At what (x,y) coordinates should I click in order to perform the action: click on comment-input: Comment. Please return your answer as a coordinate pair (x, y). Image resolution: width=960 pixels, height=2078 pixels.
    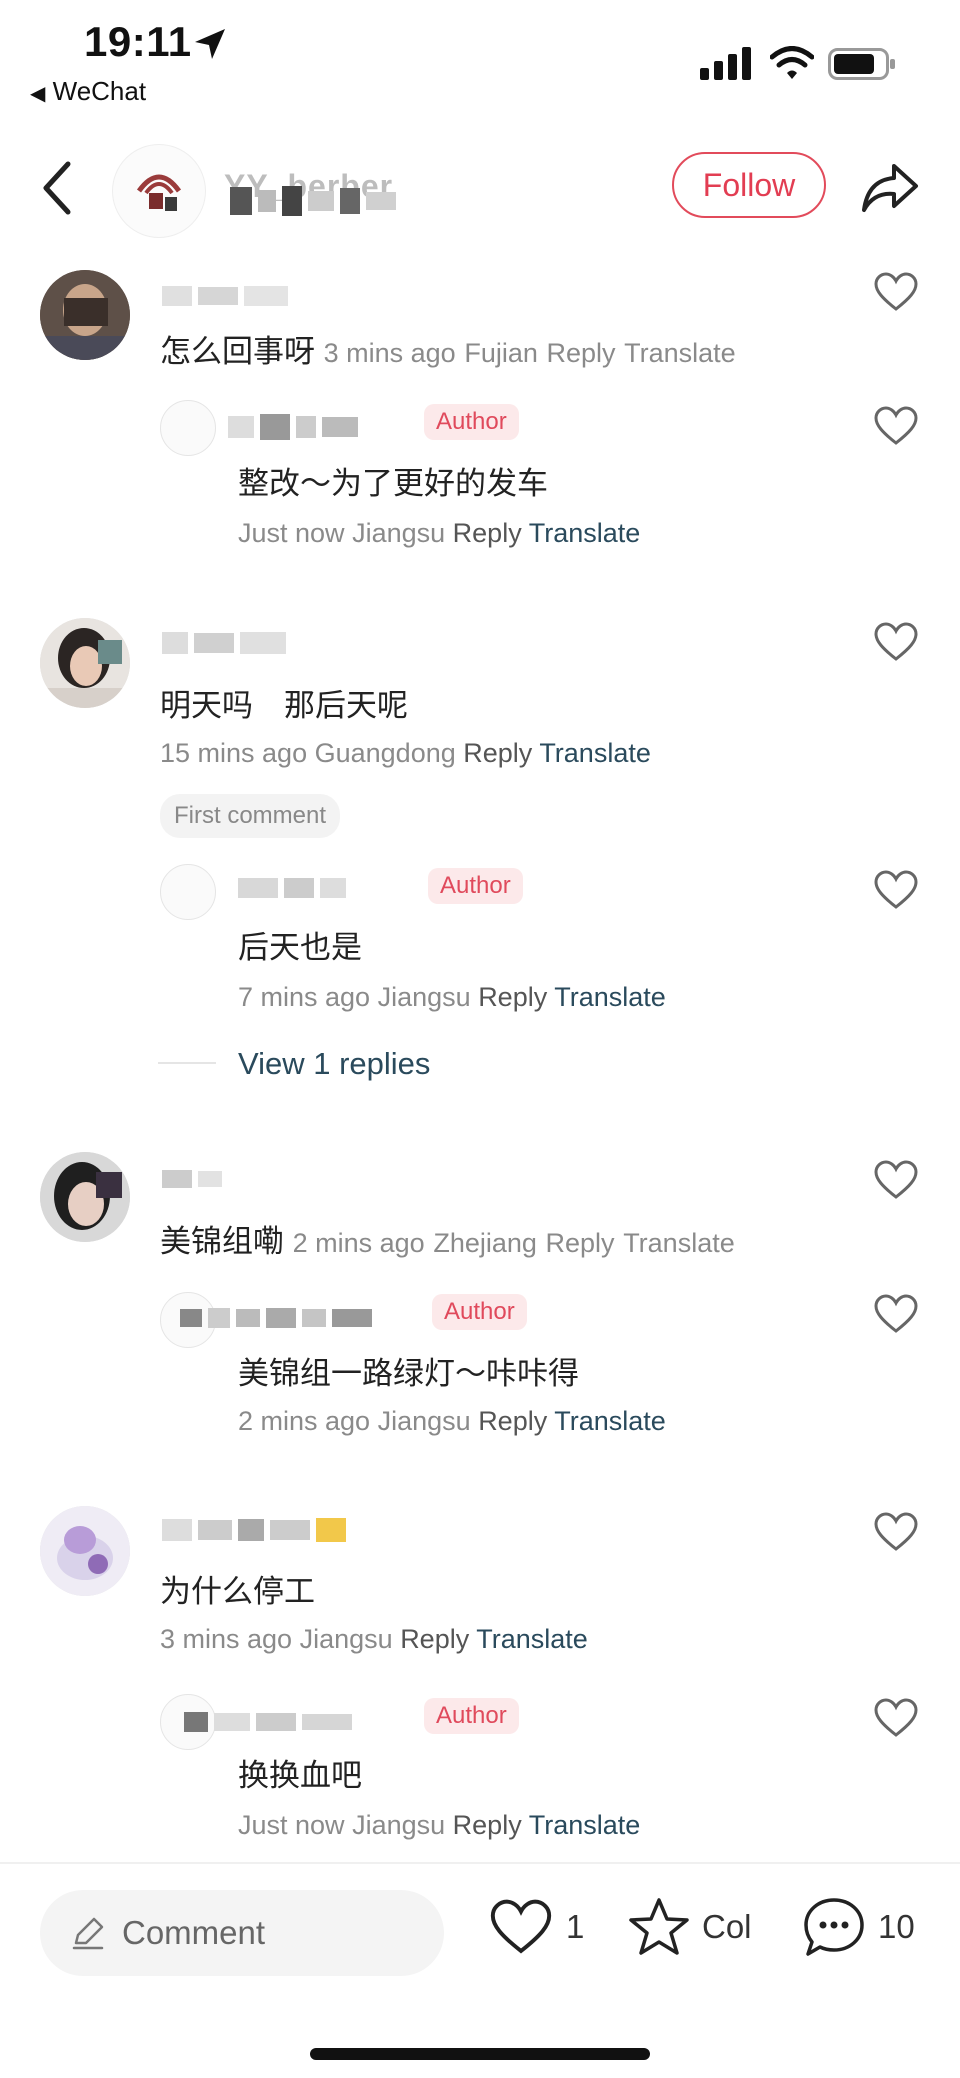
    Looking at the image, I should click on (242, 1933).